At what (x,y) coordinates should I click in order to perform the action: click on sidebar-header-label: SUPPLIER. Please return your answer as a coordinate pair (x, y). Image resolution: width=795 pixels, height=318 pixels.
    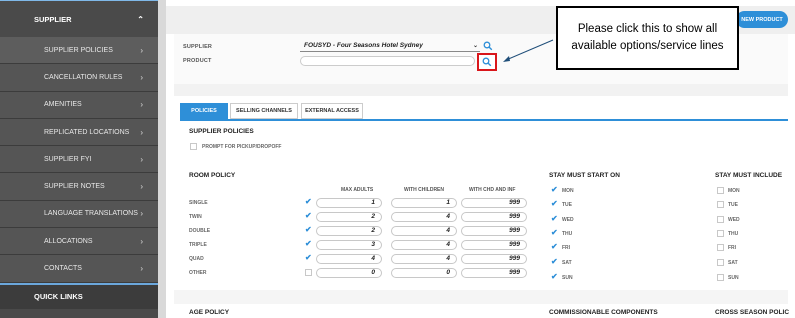
    Looking at the image, I should click on (53, 19).